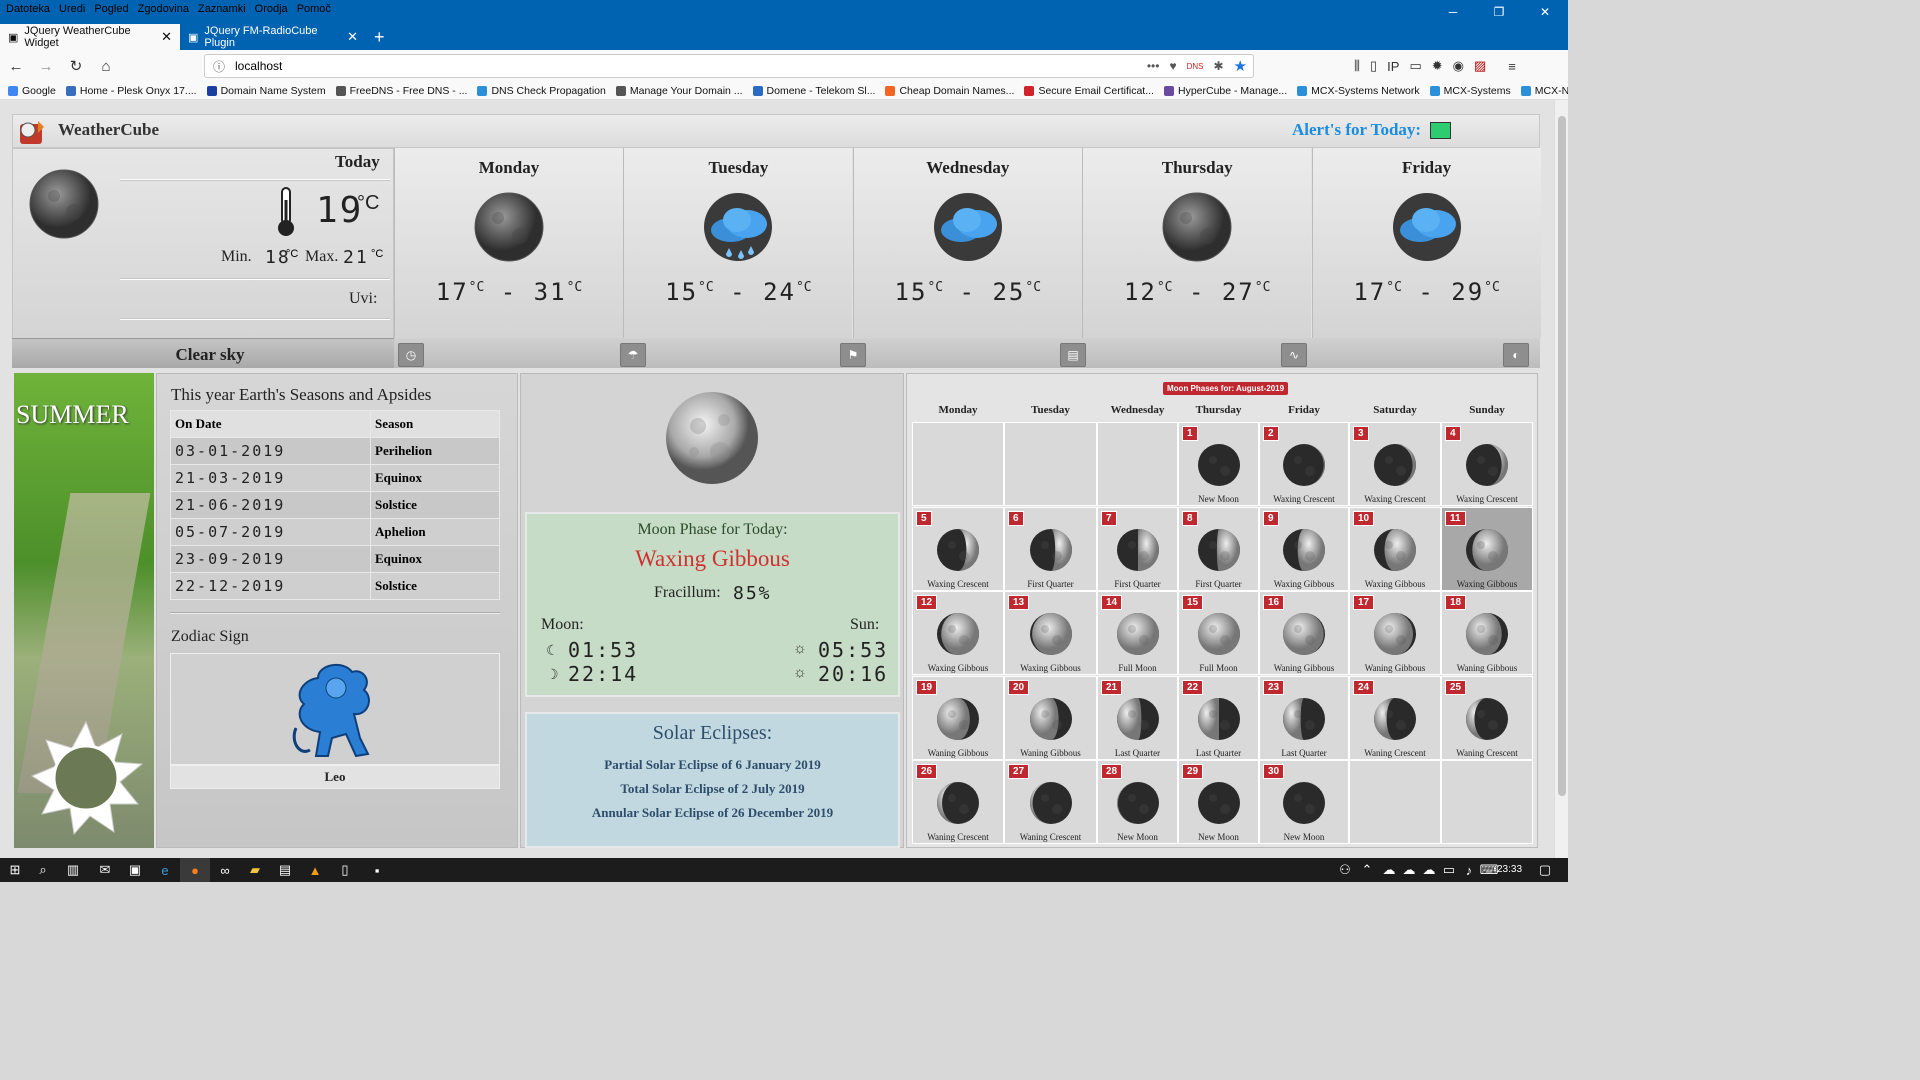  What do you see at coordinates (1218, 802) in the screenshot?
I see `calendar-day: 29 New Moon` at bounding box center [1218, 802].